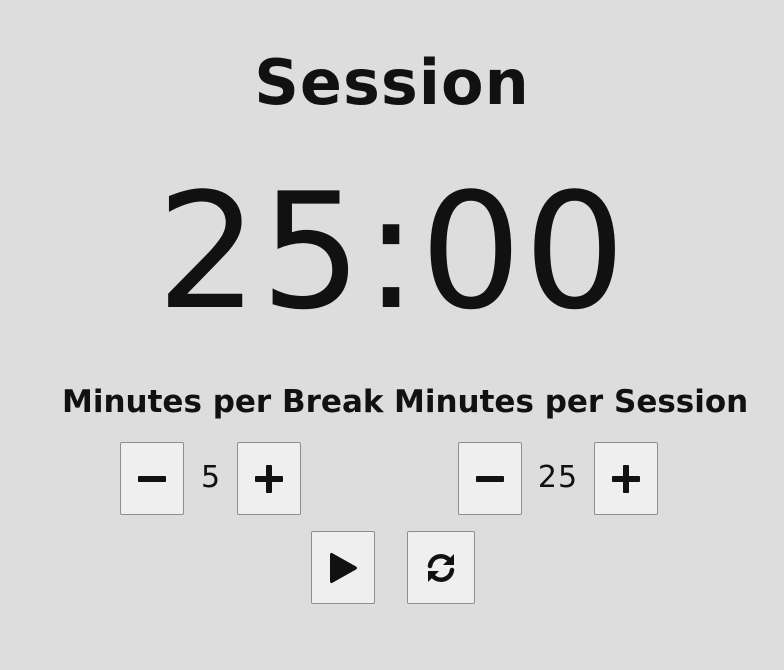 Image resolution: width=784 pixels, height=670 pixels. Describe the element at coordinates (558, 477) in the screenshot. I see `session-length-value: 25` at that location.